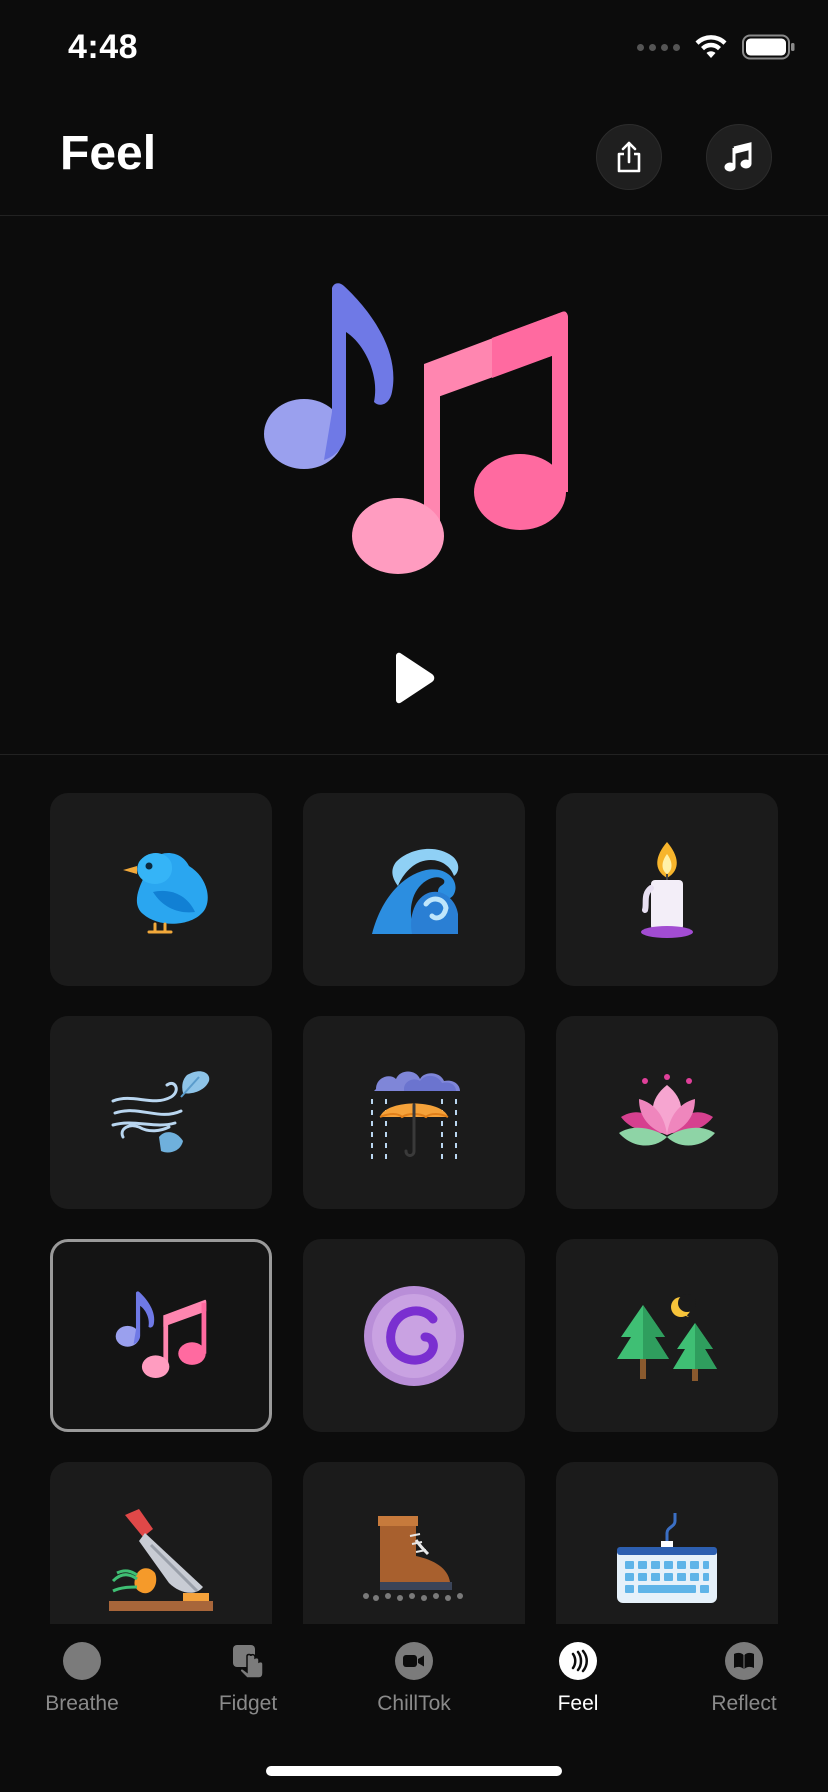 This screenshot has width=828, height=1792. I want to click on purple-orb-icon, so click(414, 1335).